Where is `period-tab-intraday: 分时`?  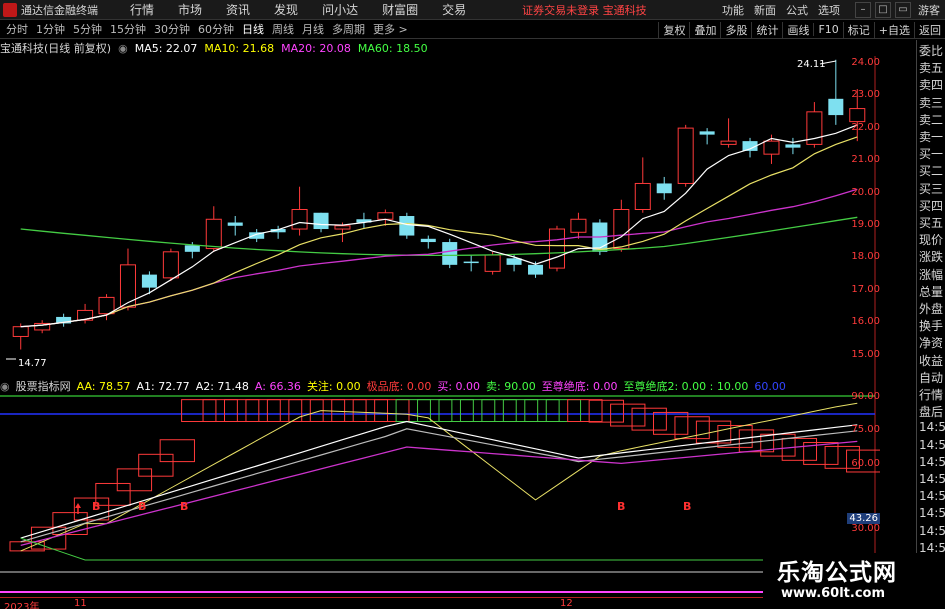 period-tab-intraday: 分时 is located at coordinates (17, 29).